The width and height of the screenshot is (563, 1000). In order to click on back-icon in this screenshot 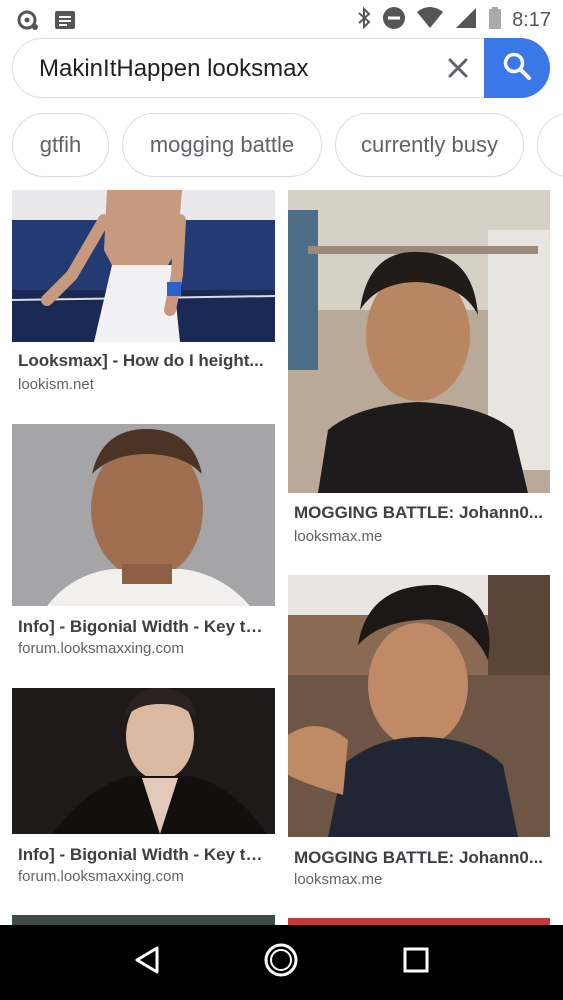, I will do `click(147, 962)`.